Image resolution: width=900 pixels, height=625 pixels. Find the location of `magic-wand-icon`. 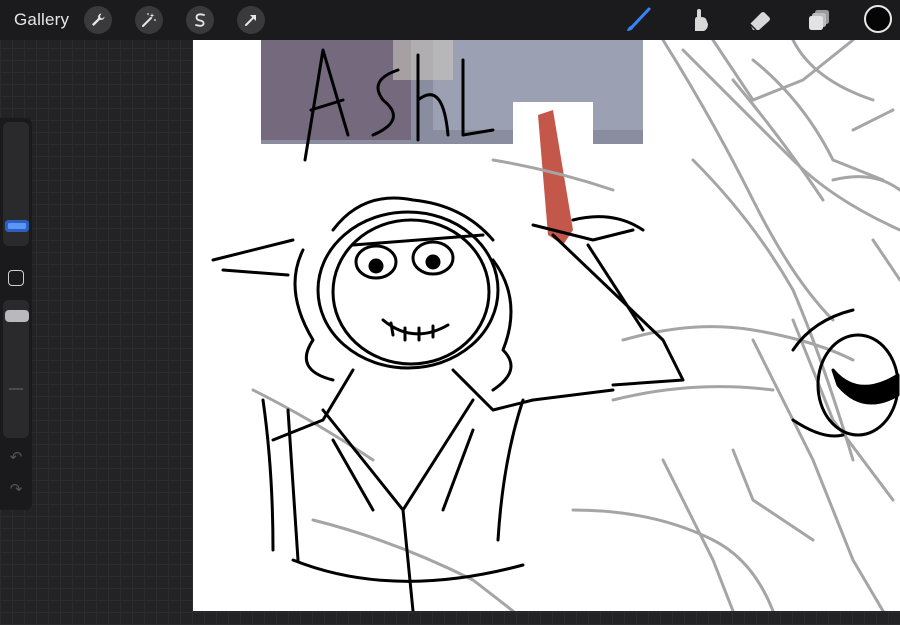

magic-wand-icon is located at coordinates (149, 20).